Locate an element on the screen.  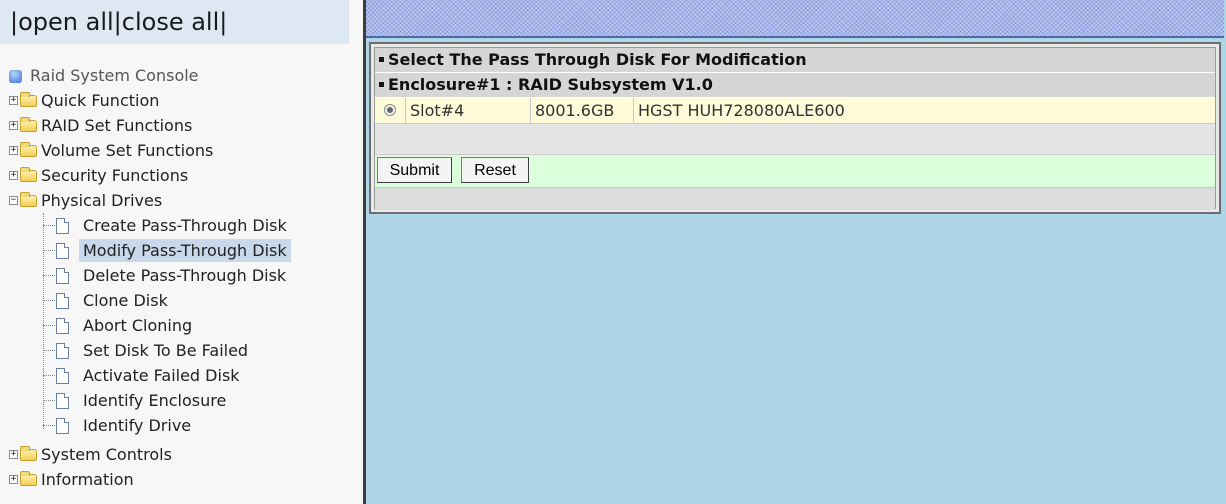
tree-folder-security-functions: + Security Functions is located at coordinates (174, 175).